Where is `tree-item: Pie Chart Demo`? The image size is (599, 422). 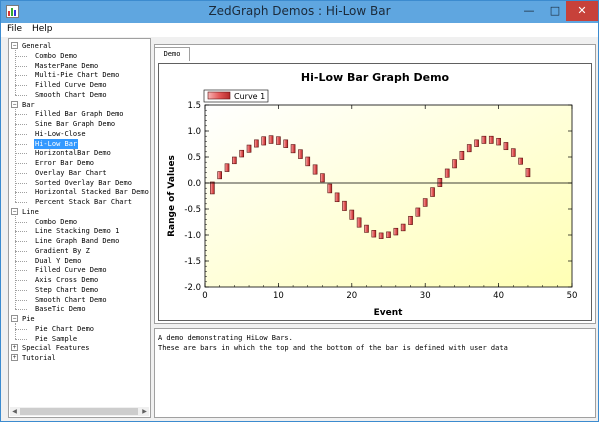 tree-item: Pie Chart Demo is located at coordinates (79, 329).